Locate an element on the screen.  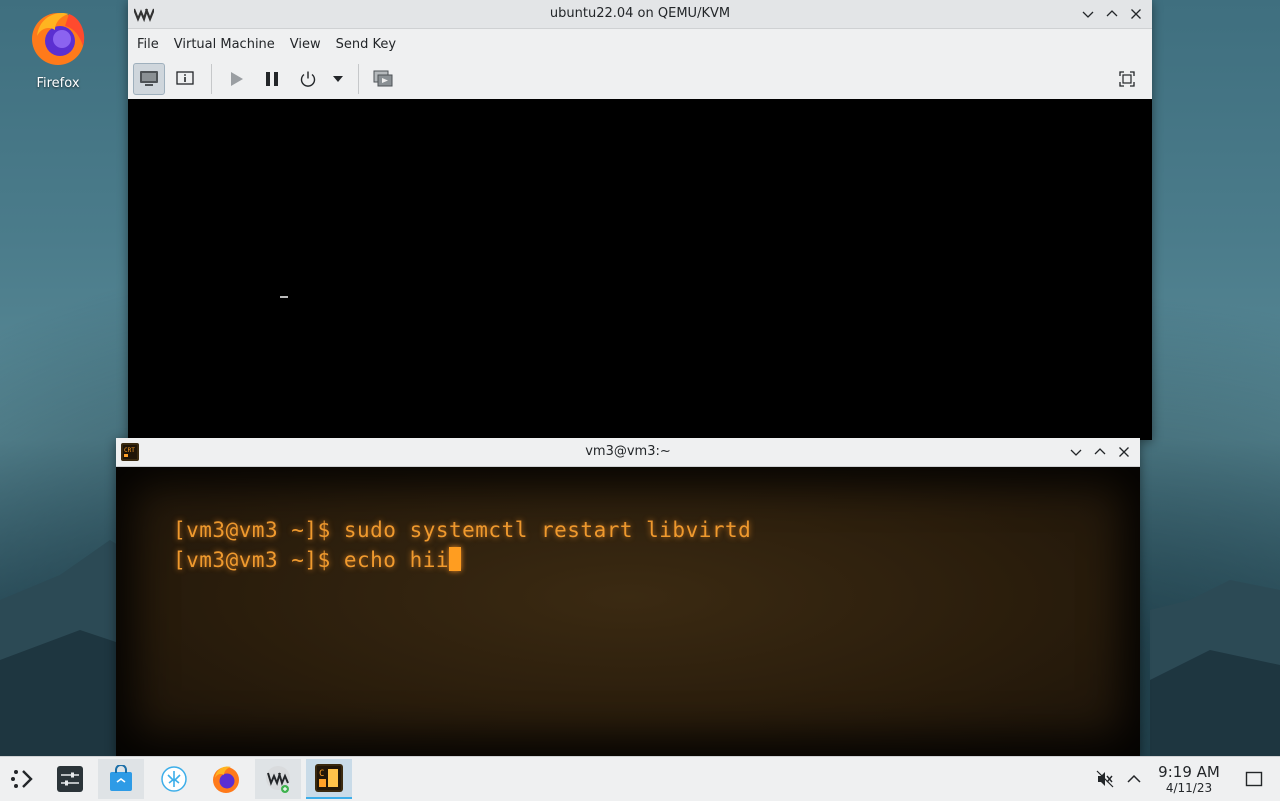
fullscreen-button is located at coordinates (1127, 79).